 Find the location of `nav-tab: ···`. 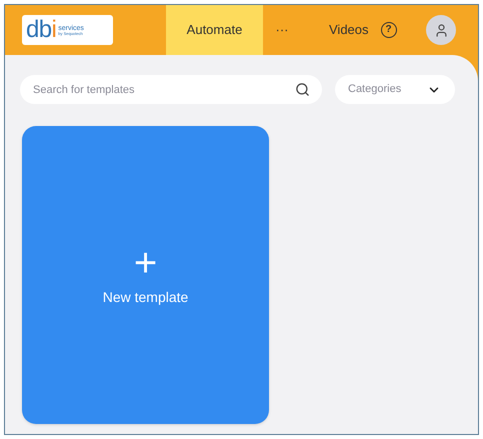

nav-tab: ··· is located at coordinates (282, 30).